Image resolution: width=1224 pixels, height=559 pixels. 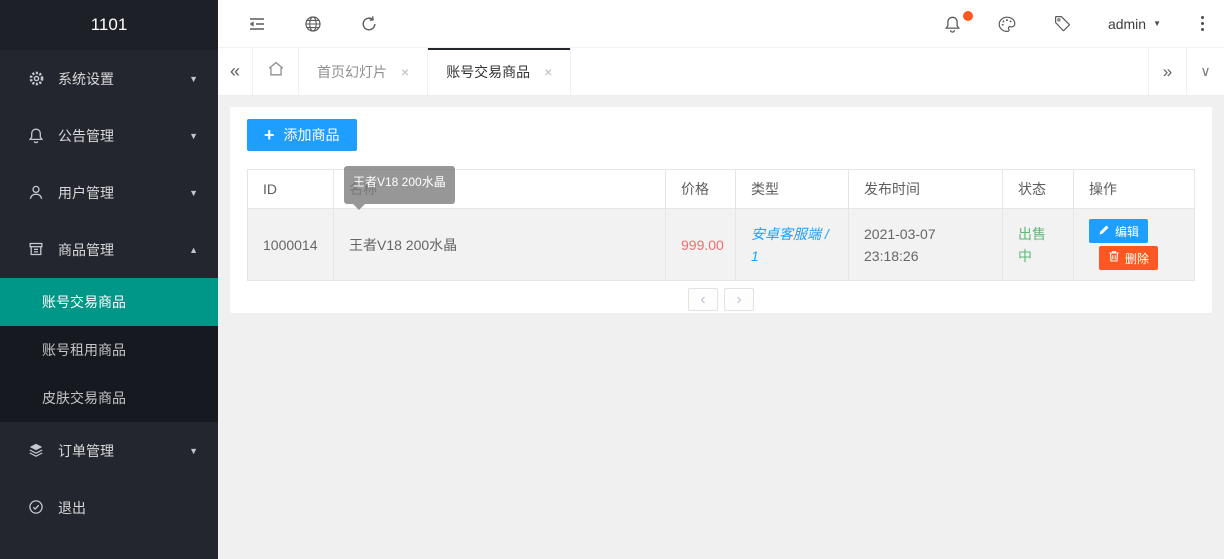 What do you see at coordinates (739, 299) in the screenshot?
I see `next-page-button: ›` at bounding box center [739, 299].